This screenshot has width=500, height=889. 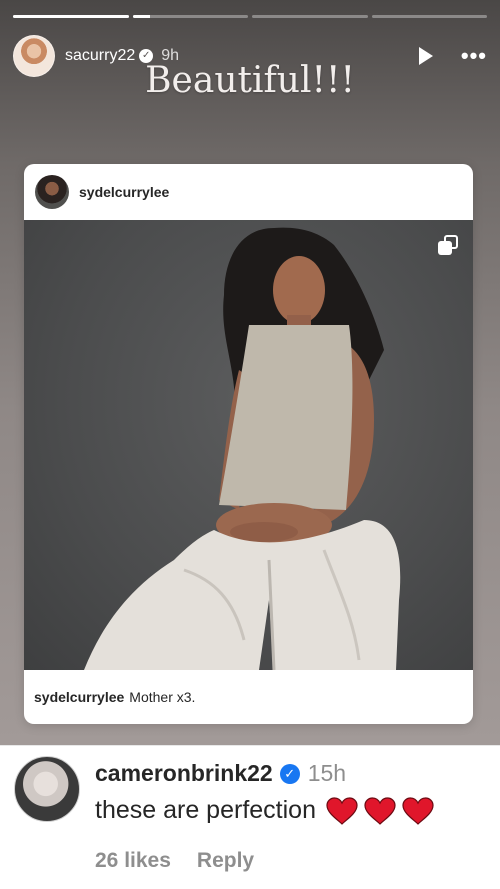 What do you see at coordinates (124, 192) in the screenshot?
I see `post-author-username: sydelcurrylee` at bounding box center [124, 192].